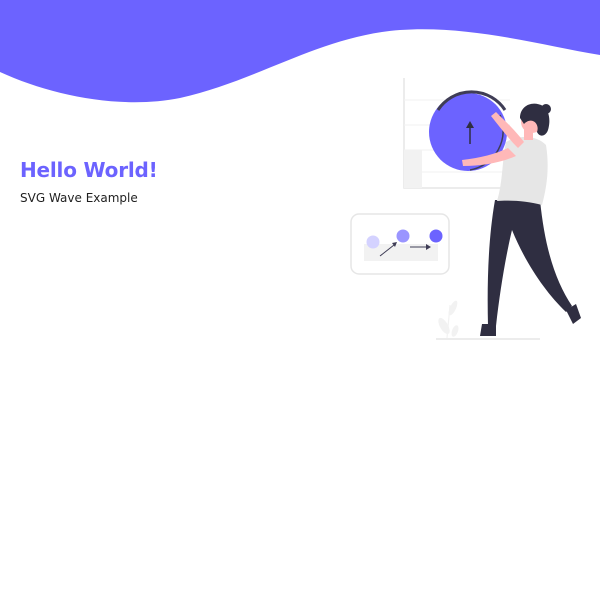 This screenshot has width=600, height=600. Describe the element at coordinates (79, 198) in the screenshot. I see `hero-subtitle: SVG Wave Example` at that location.